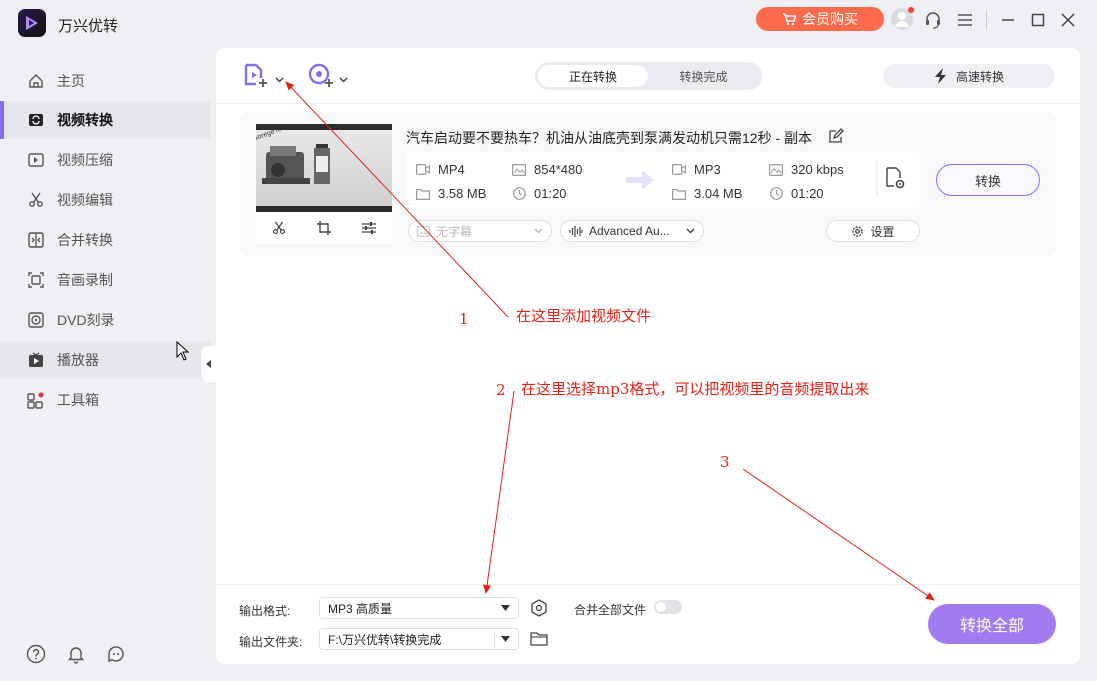 The width and height of the screenshot is (1097, 681). Describe the element at coordinates (776, 193) in the screenshot. I see `clock-icon` at that location.